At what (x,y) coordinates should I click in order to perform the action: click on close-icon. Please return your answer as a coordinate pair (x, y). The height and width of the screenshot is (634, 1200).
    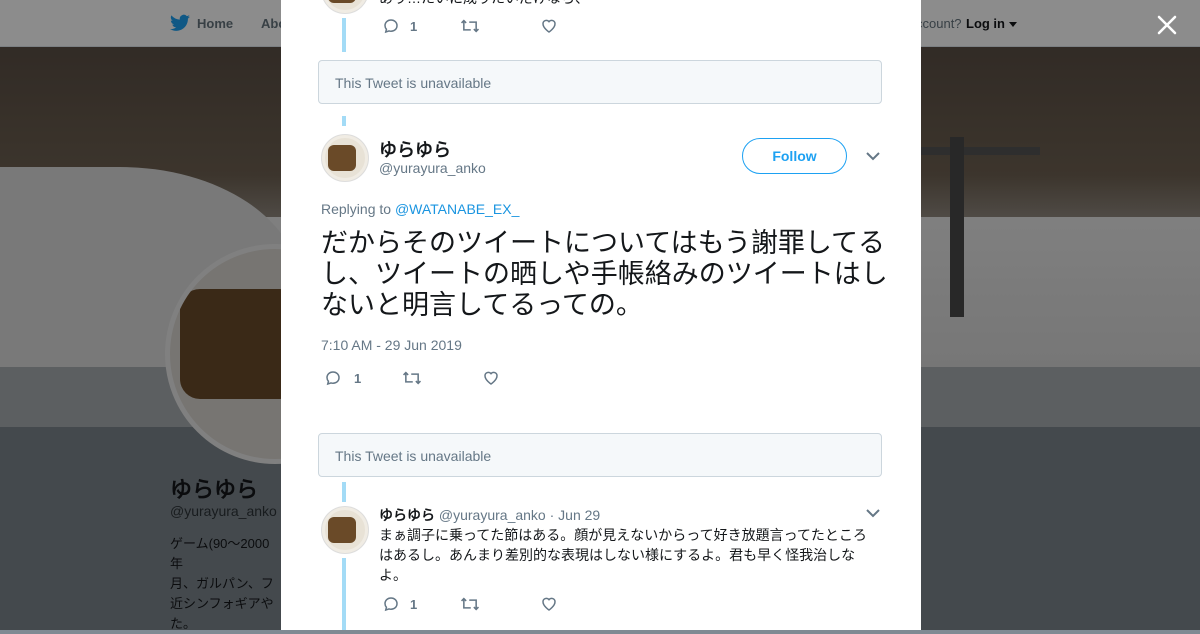
    Looking at the image, I should click on (1167, 25).